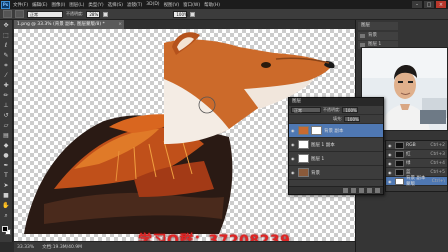 This screenshot has width=448, height=252. What do you see at coordinates (6, 46) in the screenshot?
I see `lasso-tool-icon: ℓ` at bounding box center [6, 46].